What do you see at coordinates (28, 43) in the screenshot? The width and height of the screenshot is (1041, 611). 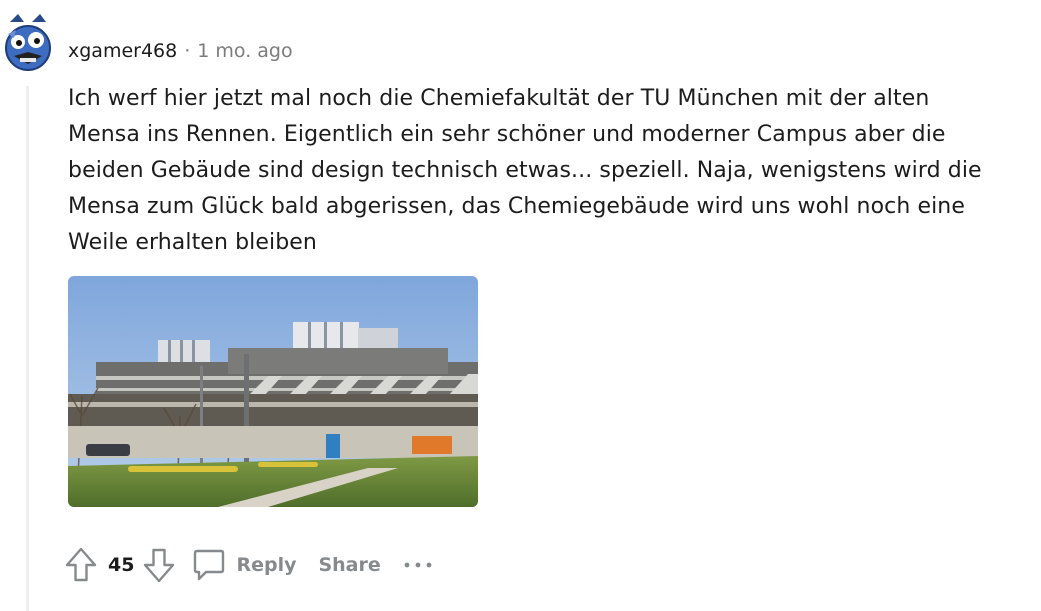 I see `user-avatar` at bounding box center [28, 43].